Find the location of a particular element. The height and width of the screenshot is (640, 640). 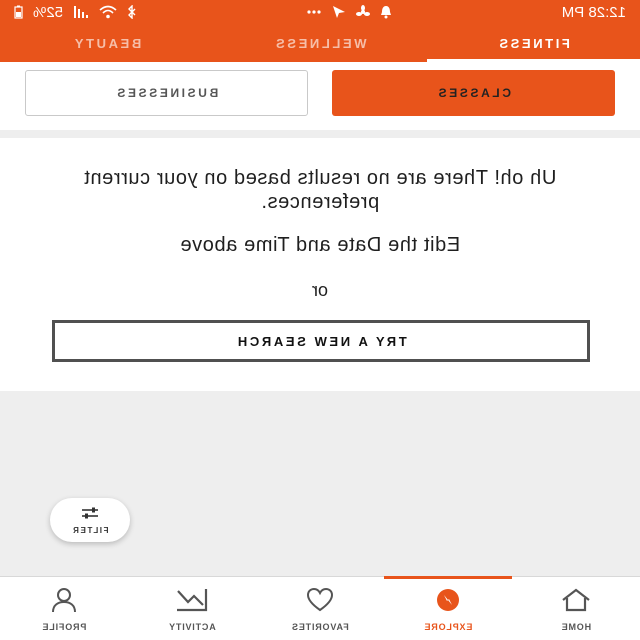

battery-percent: 52% is located at coordinates (48, 12).